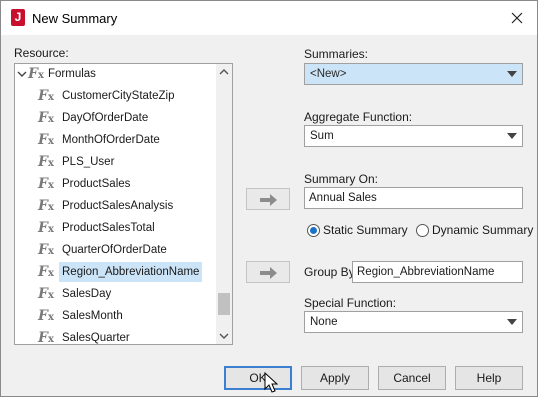 Image resolution: width=538 pixels, height=397 pixels. I want to click on close-icon, so click(517, 18).